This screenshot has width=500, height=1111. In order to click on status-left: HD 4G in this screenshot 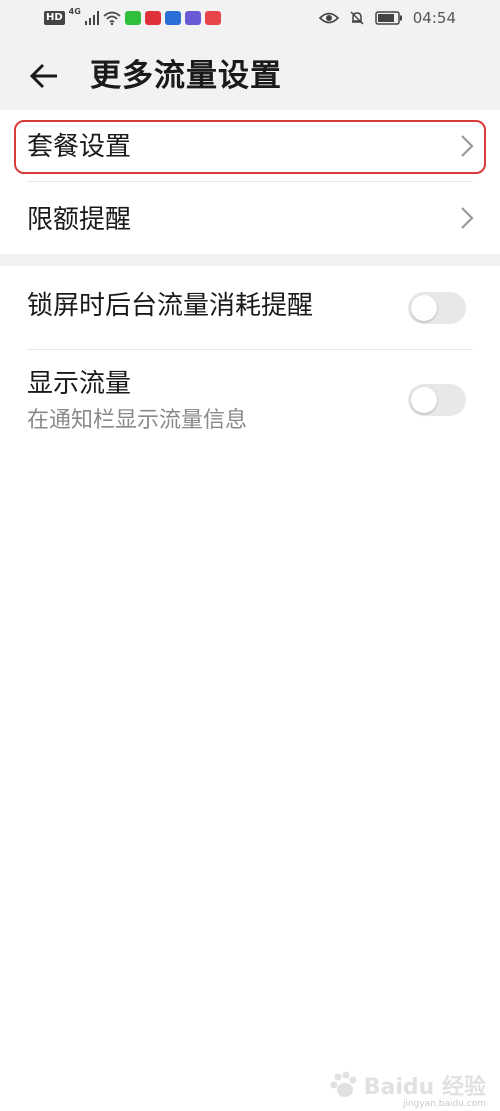, I will do `click(132, 17)`.